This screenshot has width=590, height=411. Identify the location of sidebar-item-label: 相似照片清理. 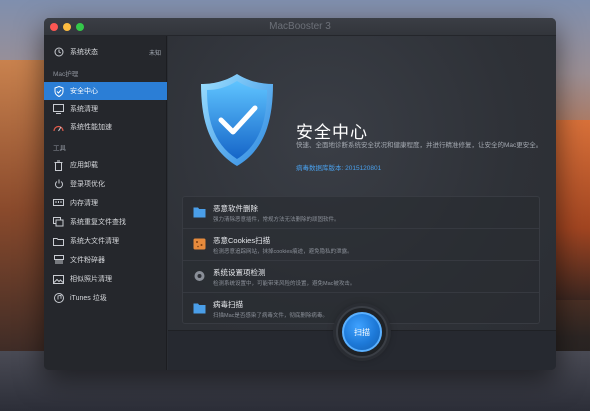
(91, 279).